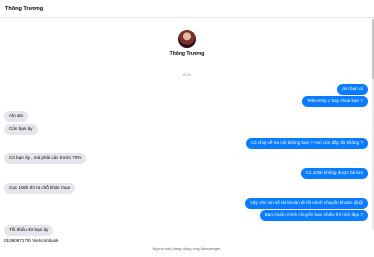  I want to click on message-incoming: Có bạn ảy , mà phải các trước 70%, so click(45, 158).